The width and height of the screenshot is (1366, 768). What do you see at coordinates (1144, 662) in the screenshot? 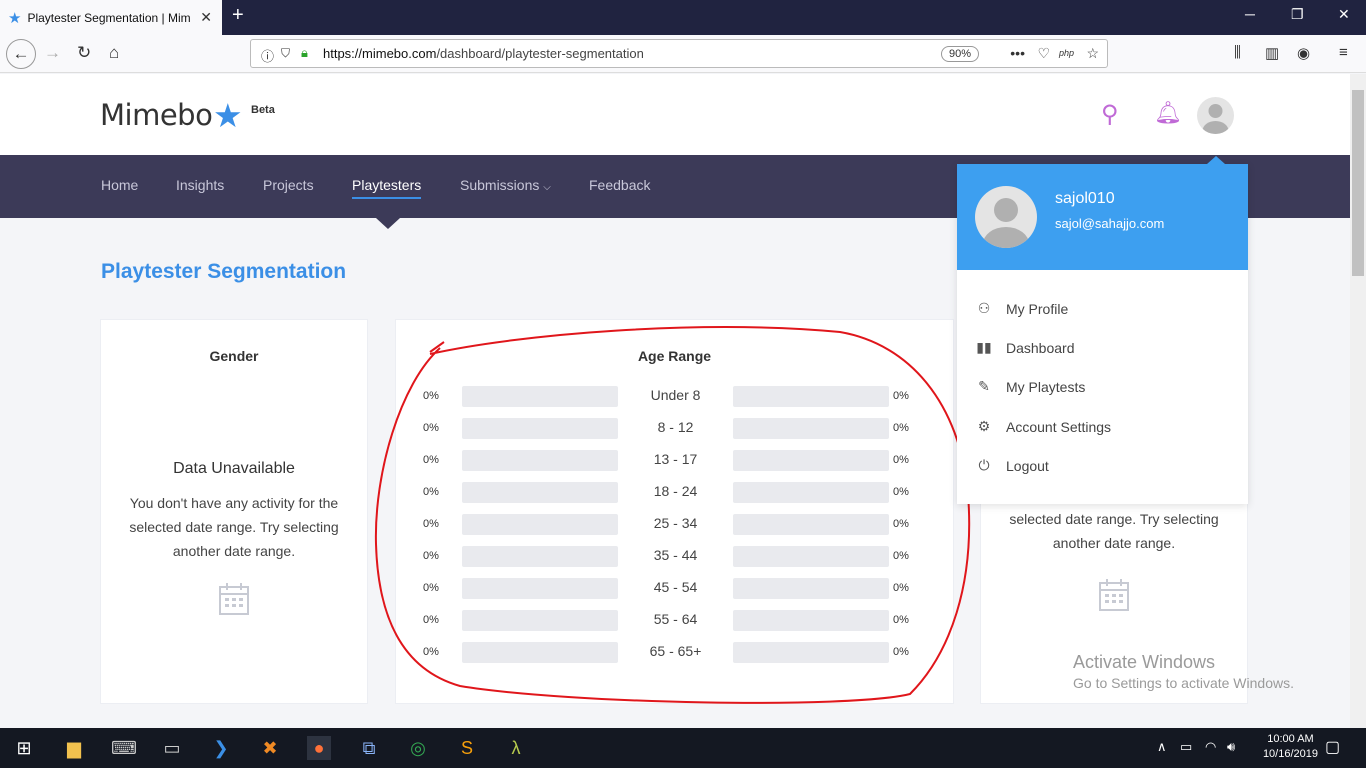
I see `watermark-line1: Activate Windows` at bounding box center [1144, 662].